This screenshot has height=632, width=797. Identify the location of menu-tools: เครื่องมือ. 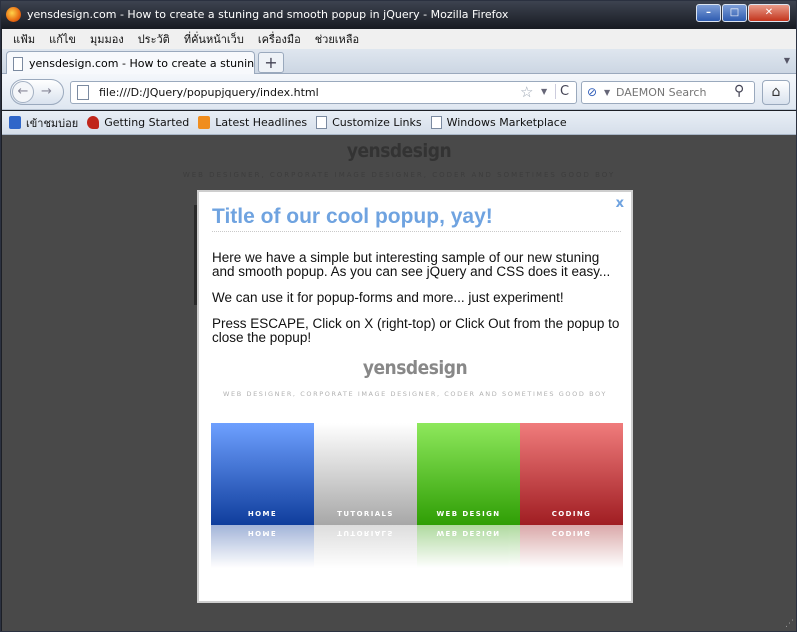
(279, 39).